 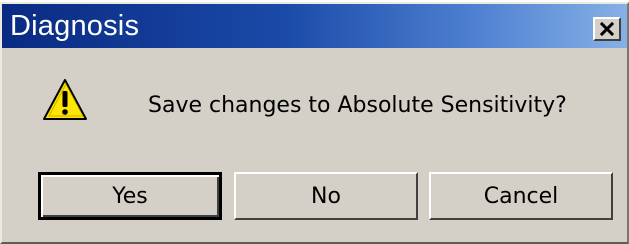 What do you see at coordinates (521, 196) in the screenshot?
I see `cancel-button: Cancel` at bounding box center [521, 196].